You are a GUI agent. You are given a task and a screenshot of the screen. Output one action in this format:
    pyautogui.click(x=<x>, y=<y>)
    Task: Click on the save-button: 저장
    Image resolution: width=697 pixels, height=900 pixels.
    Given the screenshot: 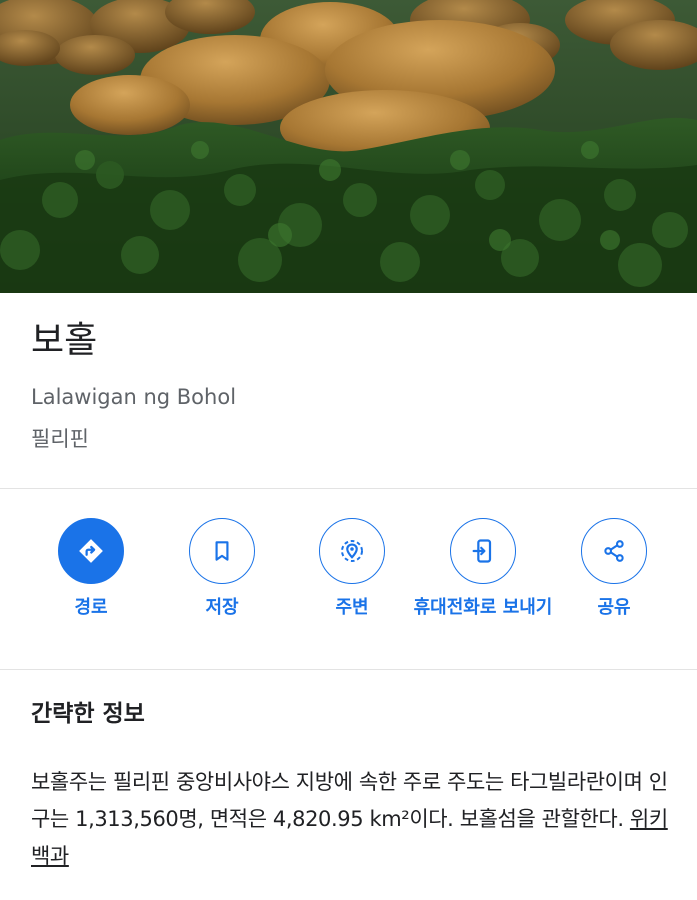 What is the action you would take?
    pyautogui.click(x=222, y=569)
    